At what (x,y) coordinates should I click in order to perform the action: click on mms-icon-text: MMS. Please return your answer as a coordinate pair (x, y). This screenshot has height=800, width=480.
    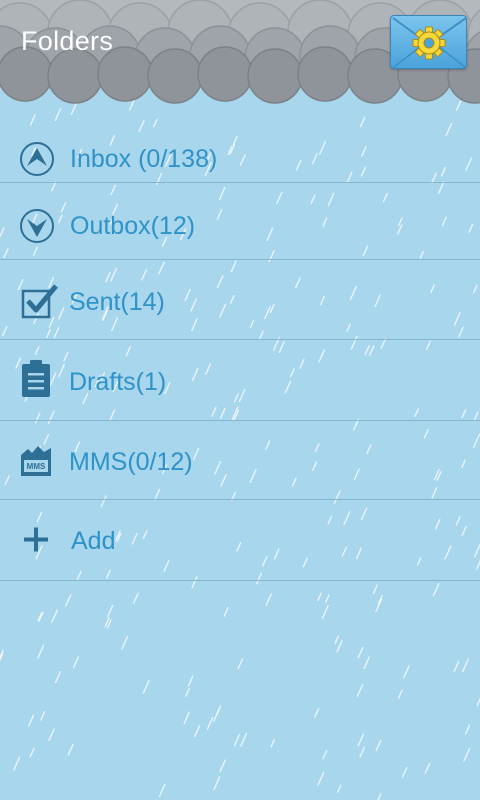
    Looking at the image, I should click on (36, 466).